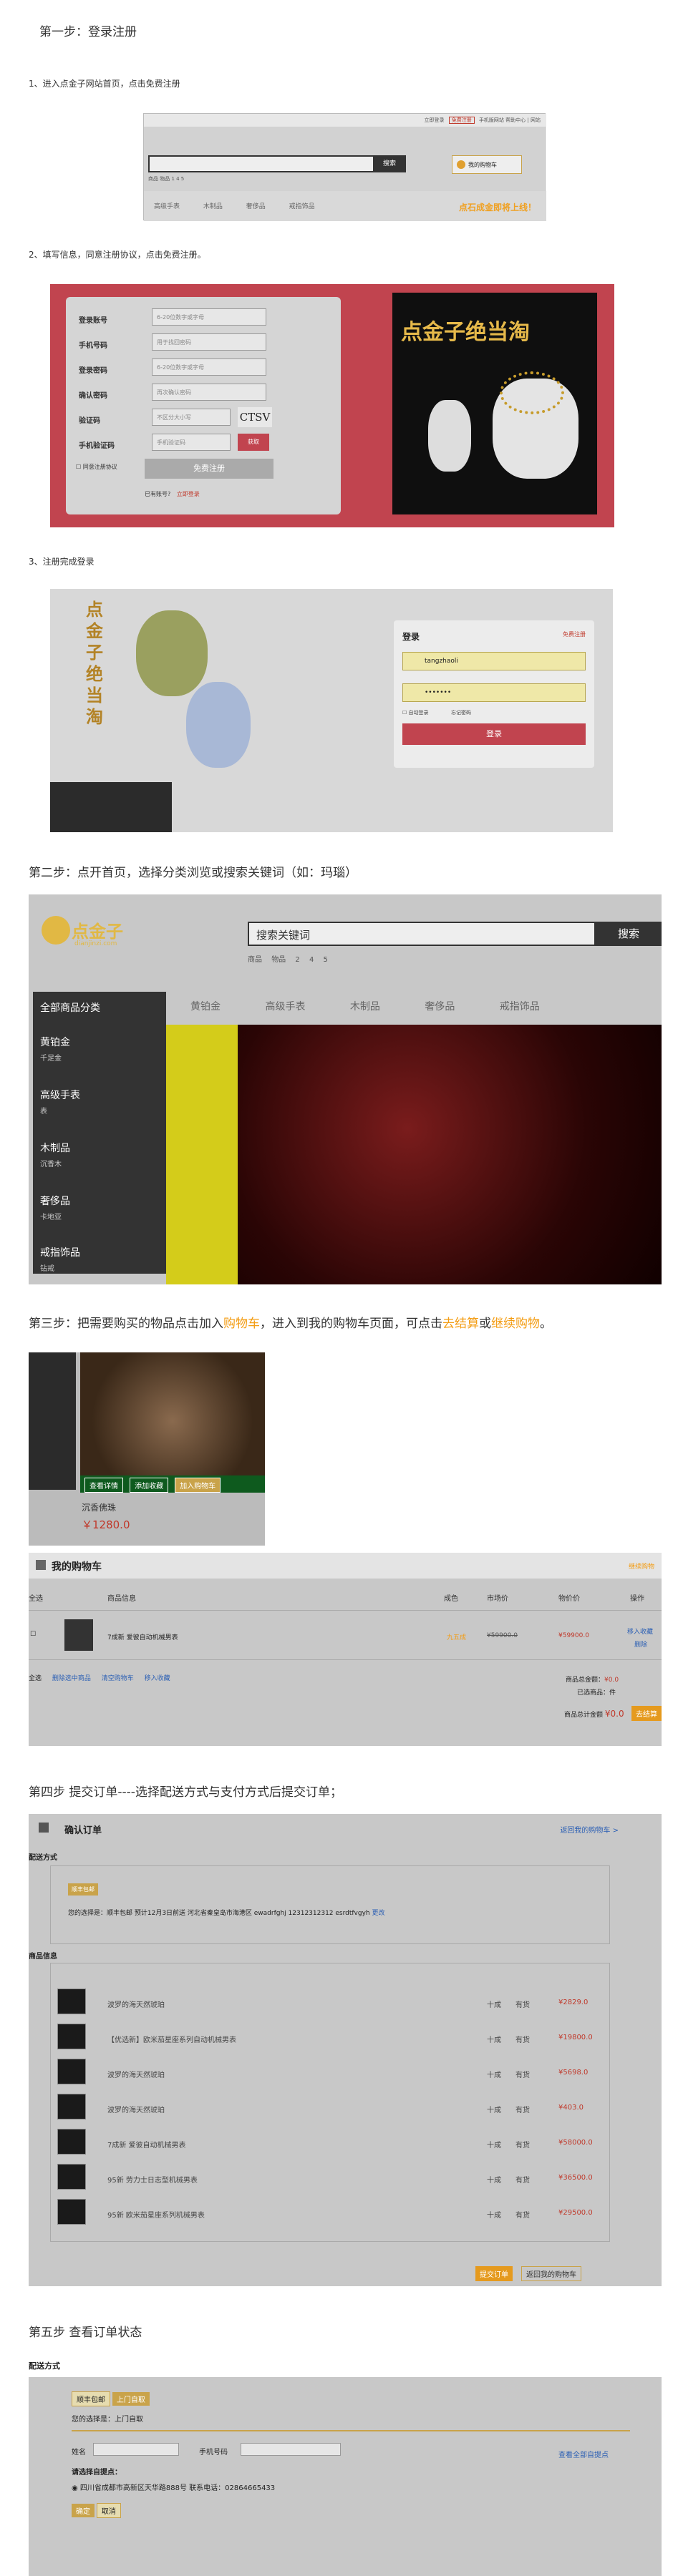 This screenshot has height=2576, width=673. Describe the element at coordinates (491, 120) in the screenshot. I see `toplink-mobile: 手机版网站` at that location.